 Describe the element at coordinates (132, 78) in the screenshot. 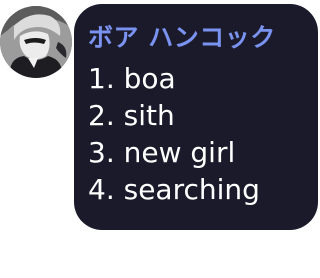

I see `message-line: 1. boa` at that location.